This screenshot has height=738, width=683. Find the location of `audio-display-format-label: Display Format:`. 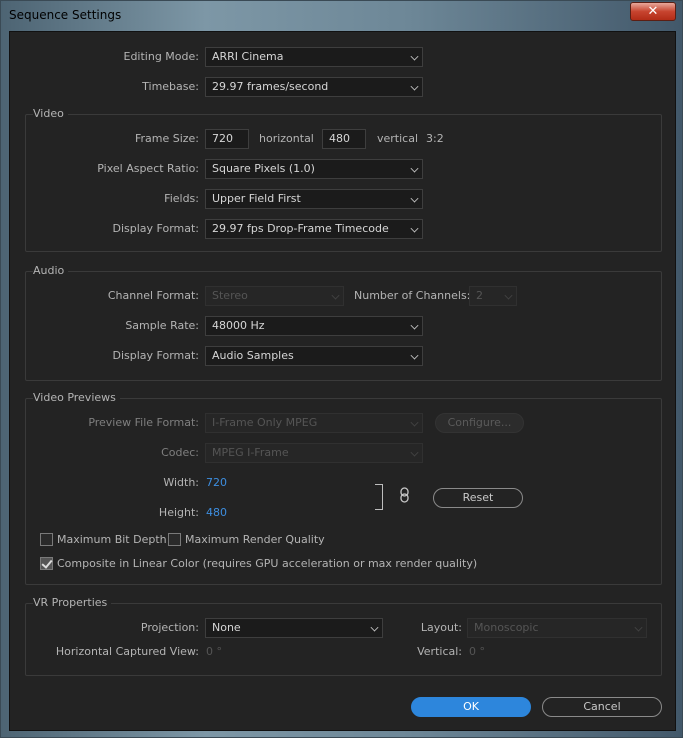

audio-display-format-label: Display Format: is located at coordinates (155, 355).